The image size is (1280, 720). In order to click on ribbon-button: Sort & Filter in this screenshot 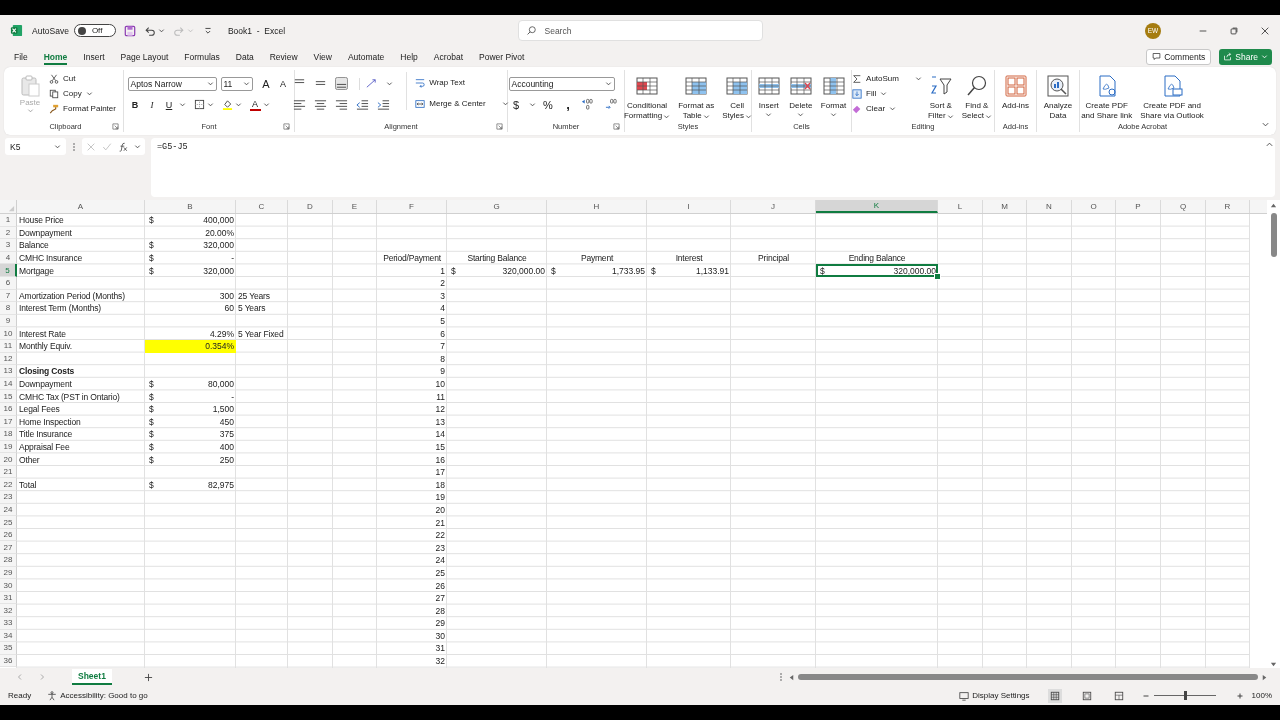, I will do `click(940, 96)`.